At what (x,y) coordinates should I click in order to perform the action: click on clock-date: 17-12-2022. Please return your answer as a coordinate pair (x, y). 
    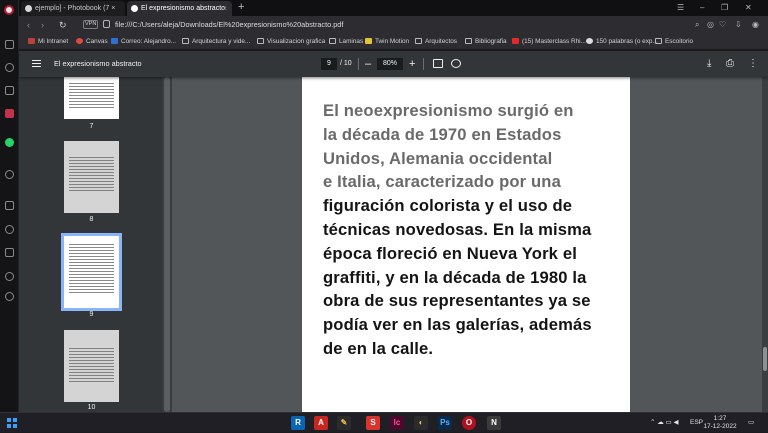
    Looking at the image, I should click on (720, 426).